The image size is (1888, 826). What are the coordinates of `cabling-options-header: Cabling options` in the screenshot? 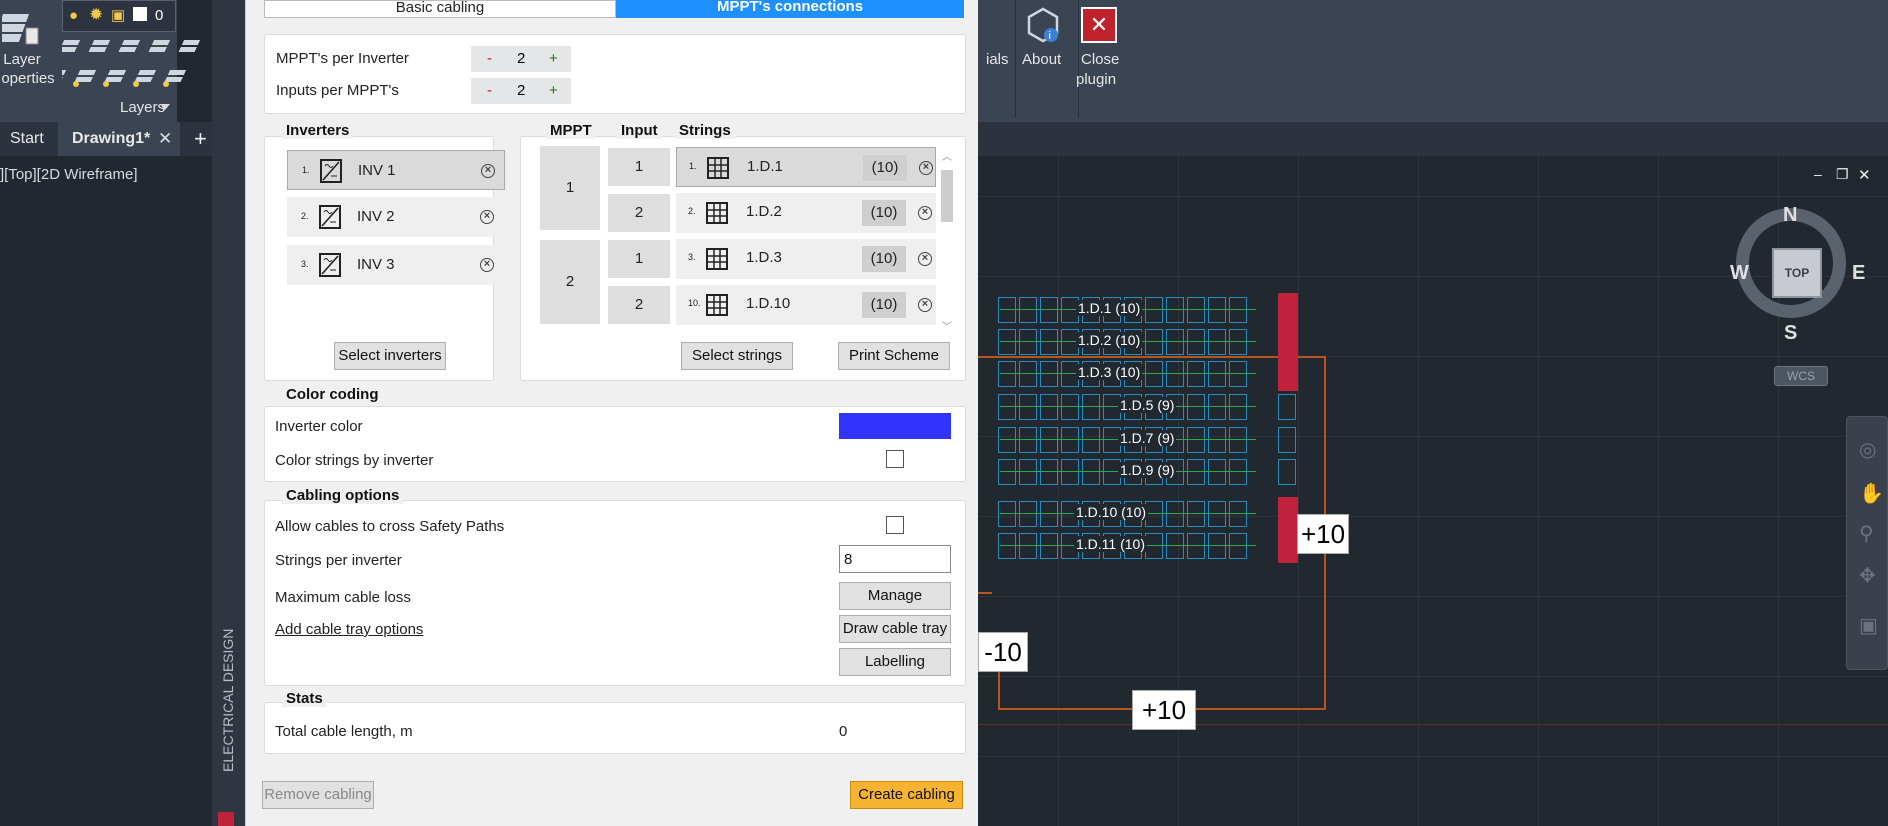 It's located at (343, 495).